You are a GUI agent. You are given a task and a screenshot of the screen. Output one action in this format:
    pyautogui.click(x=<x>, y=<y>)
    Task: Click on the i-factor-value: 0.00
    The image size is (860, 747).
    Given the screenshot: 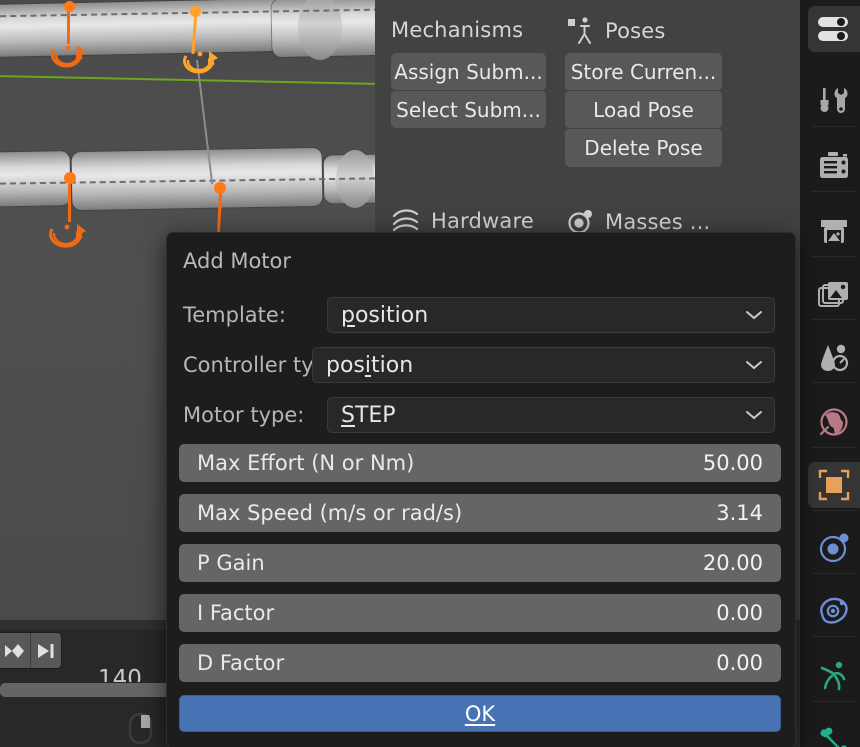 What is the action you would take?
    pyautogui.click(x=739, y=613)
    